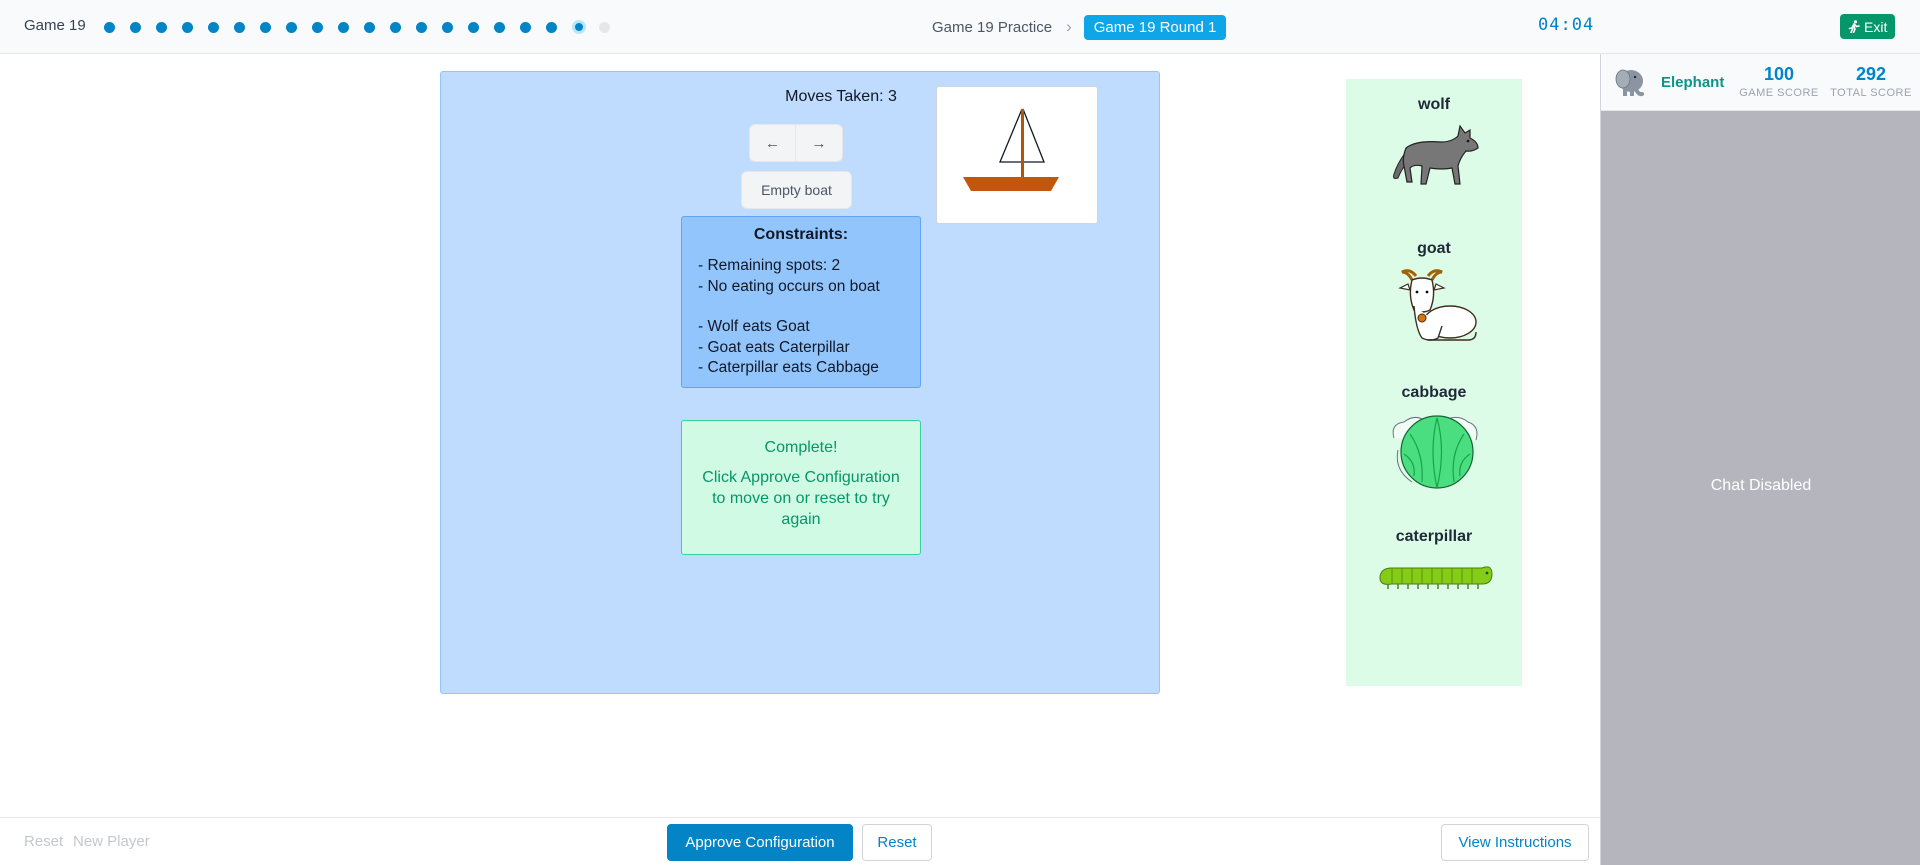  I want to click on bank-item-wolf: wolf, so click(1434, 143).